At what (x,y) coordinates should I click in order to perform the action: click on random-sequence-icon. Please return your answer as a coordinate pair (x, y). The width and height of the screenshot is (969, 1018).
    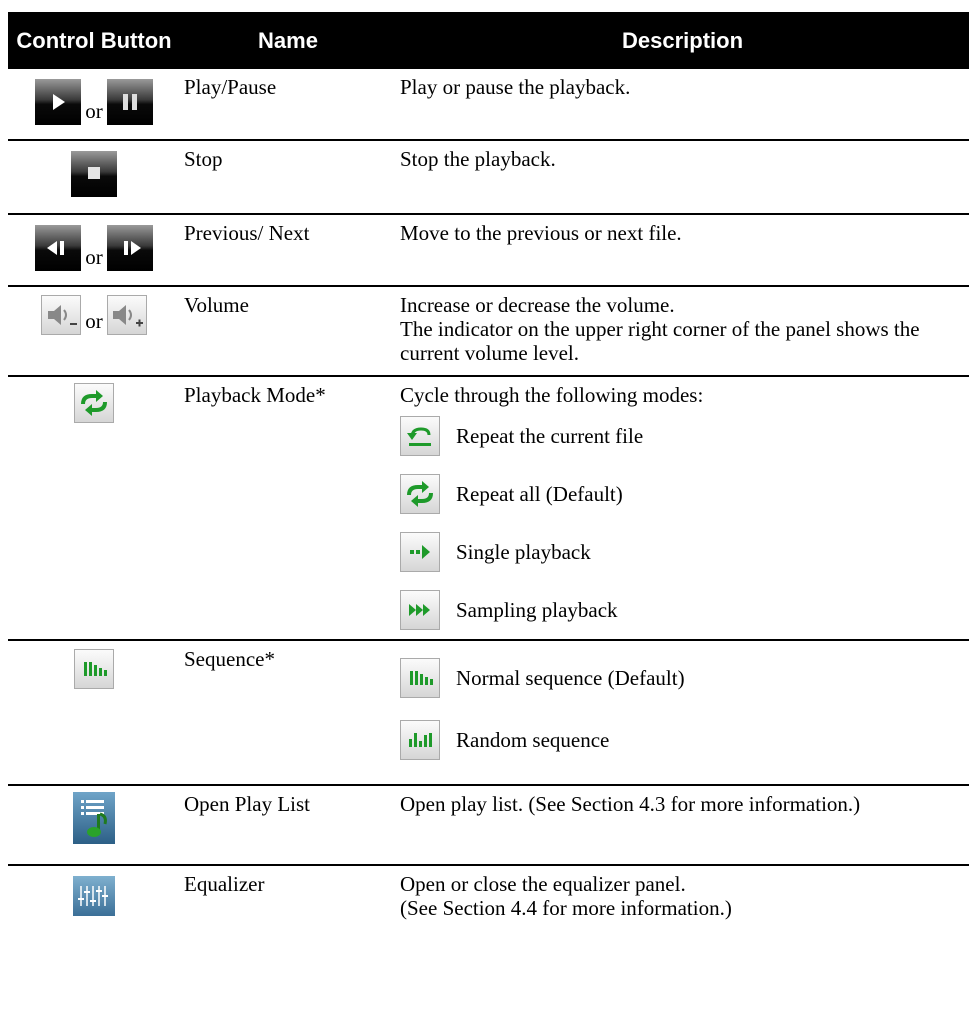
    Looking at the image, I should click on (420, 740).